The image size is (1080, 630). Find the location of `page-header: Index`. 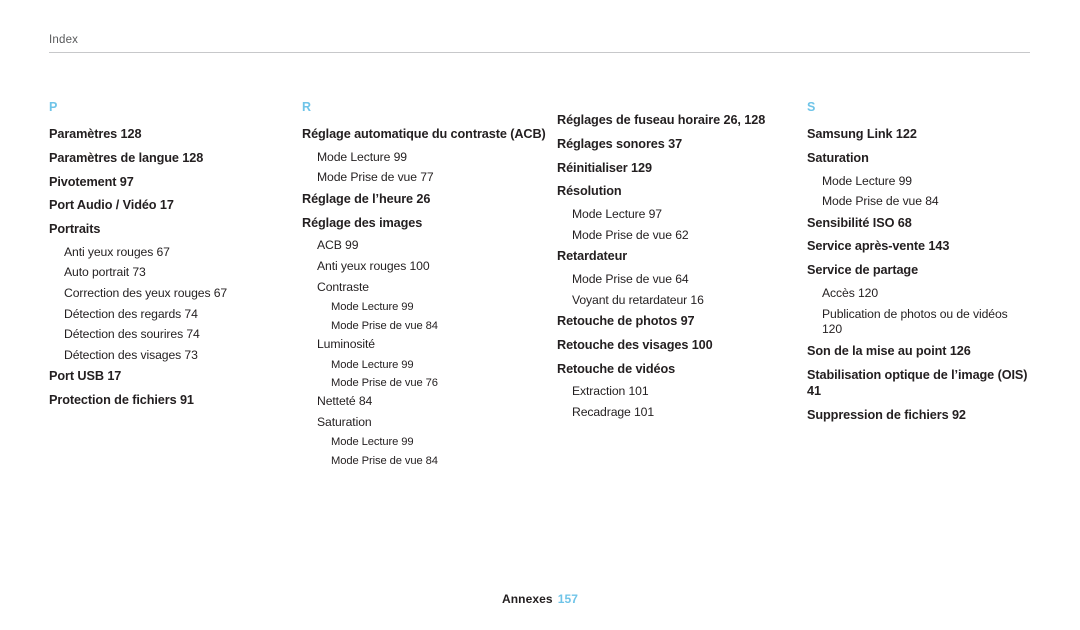

page-header: Index is located at coordinates (539, 43).